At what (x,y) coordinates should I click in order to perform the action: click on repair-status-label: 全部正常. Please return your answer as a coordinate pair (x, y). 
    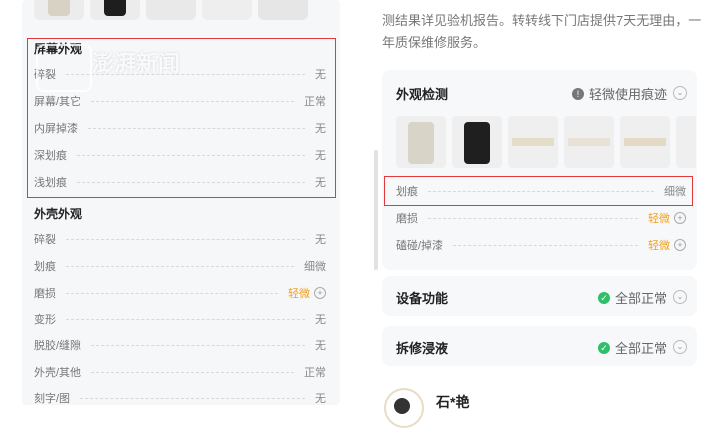
    Looking at the image, I should click on (640, 348).